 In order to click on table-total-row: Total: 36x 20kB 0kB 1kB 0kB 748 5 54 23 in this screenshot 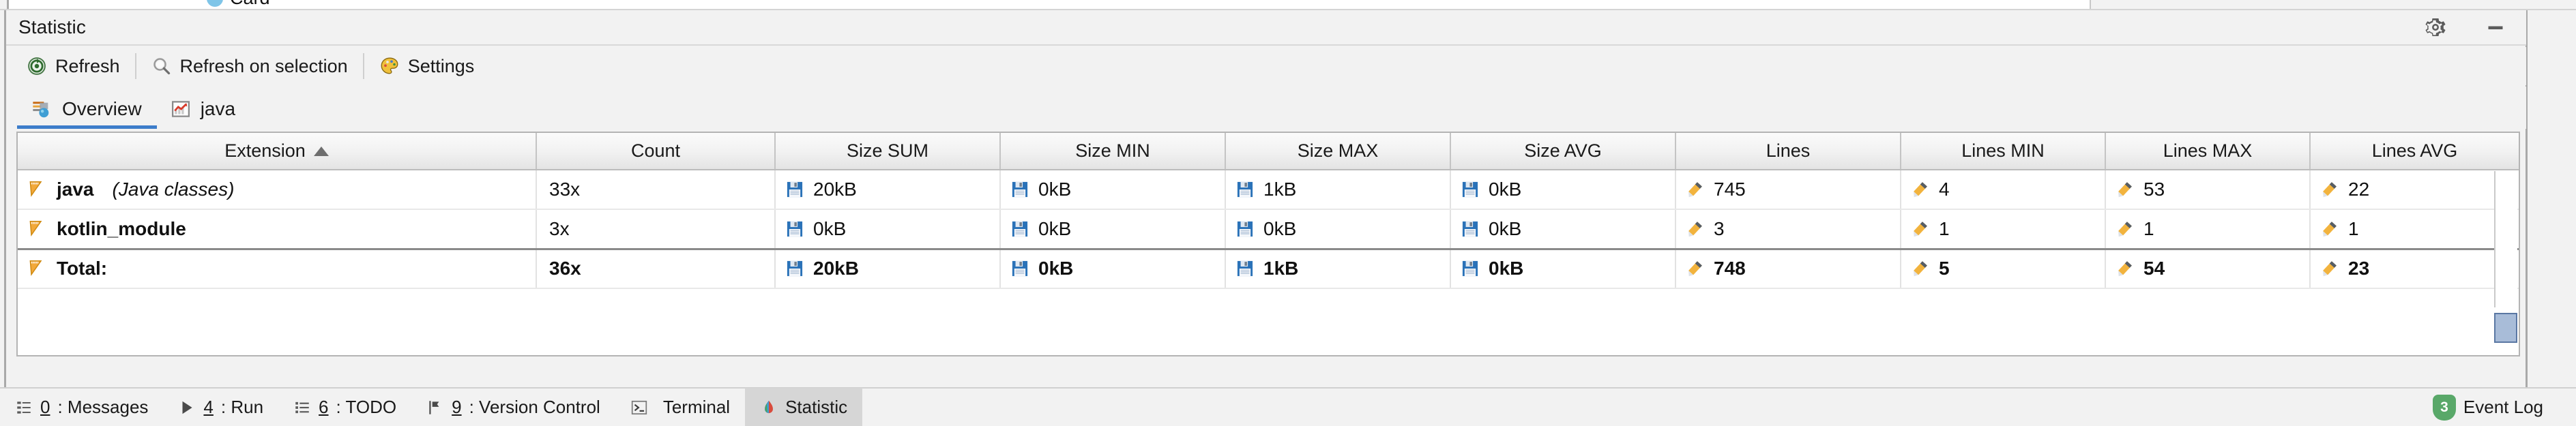, I will do `click(1268, 268)`.